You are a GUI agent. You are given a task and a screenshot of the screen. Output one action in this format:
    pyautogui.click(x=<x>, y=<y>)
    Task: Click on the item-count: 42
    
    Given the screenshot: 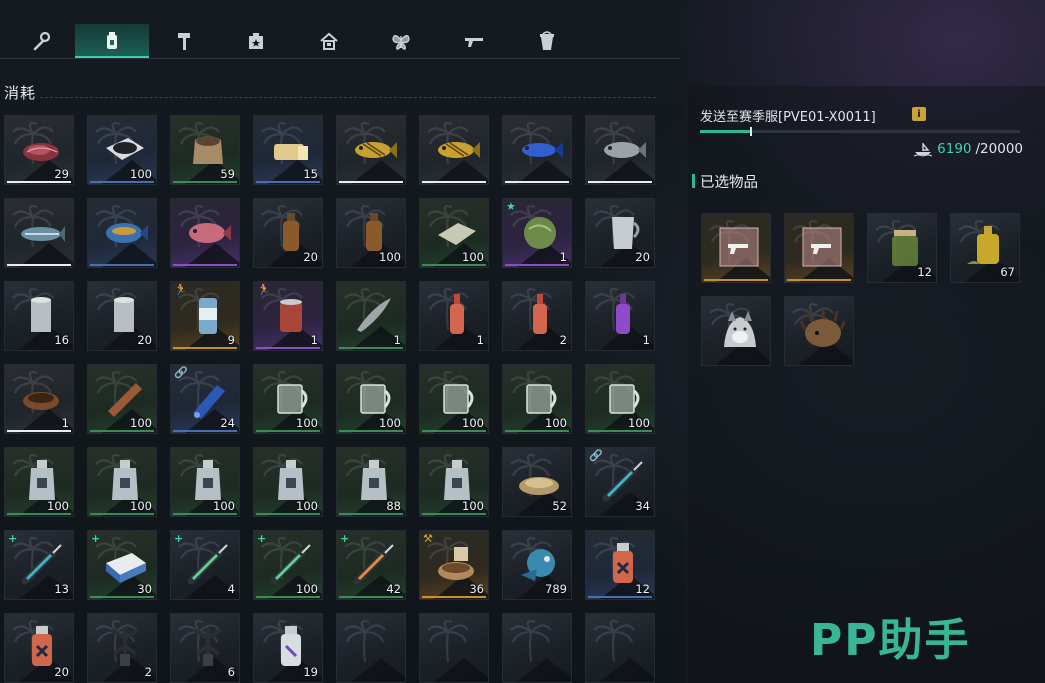 What is the action you would take?
    pyautogui.click(x=393, y=589)
    